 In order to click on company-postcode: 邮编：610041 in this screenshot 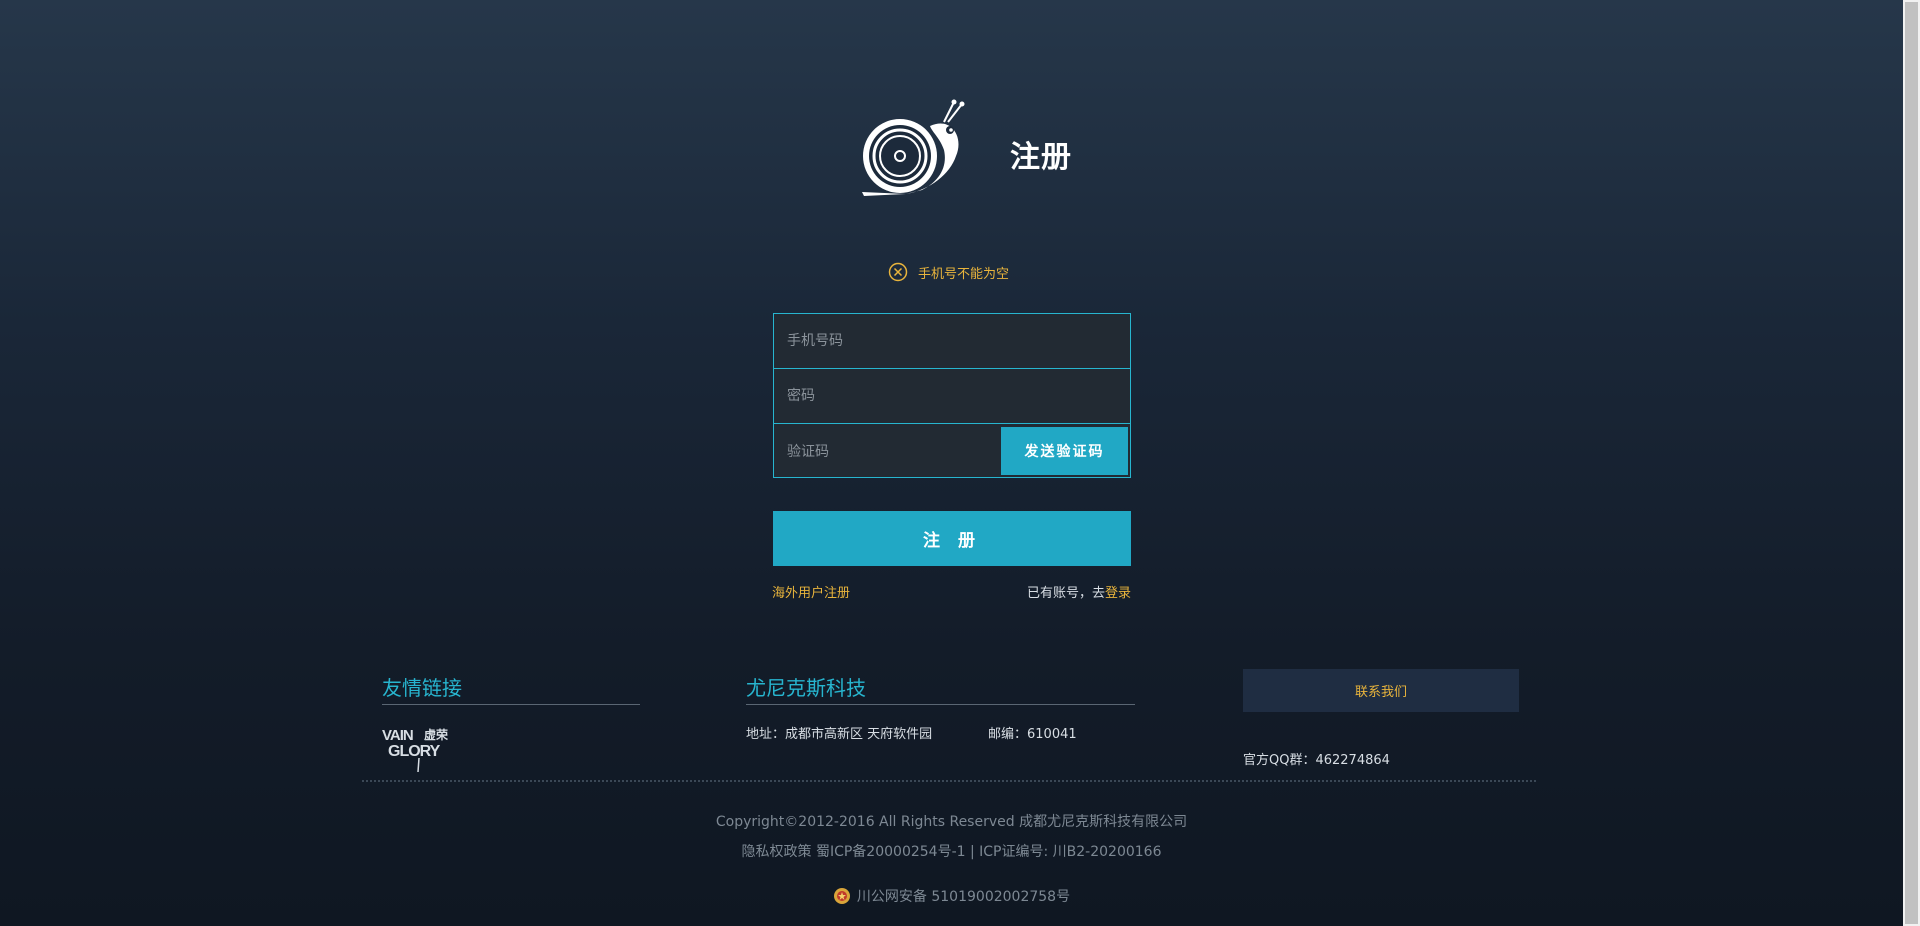, I will do `click(1032, 734)`.